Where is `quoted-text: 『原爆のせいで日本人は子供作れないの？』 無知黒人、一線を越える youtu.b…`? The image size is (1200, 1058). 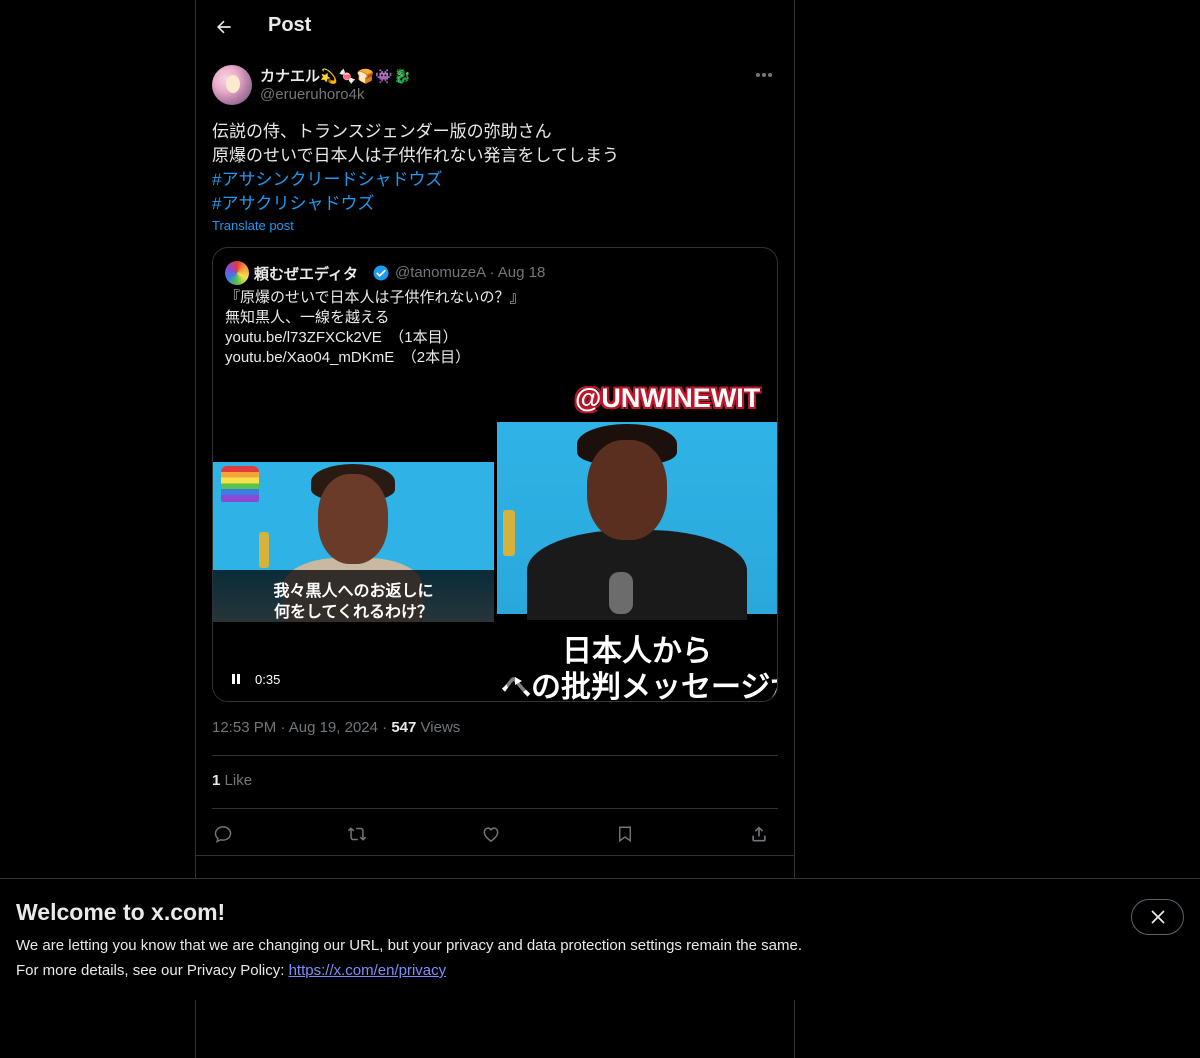 quoted-text: 『原爆のせいで日本人は子供作れないの？』 無知黒人、一線を越える youtu.b… is located at coordinates (495, 328).